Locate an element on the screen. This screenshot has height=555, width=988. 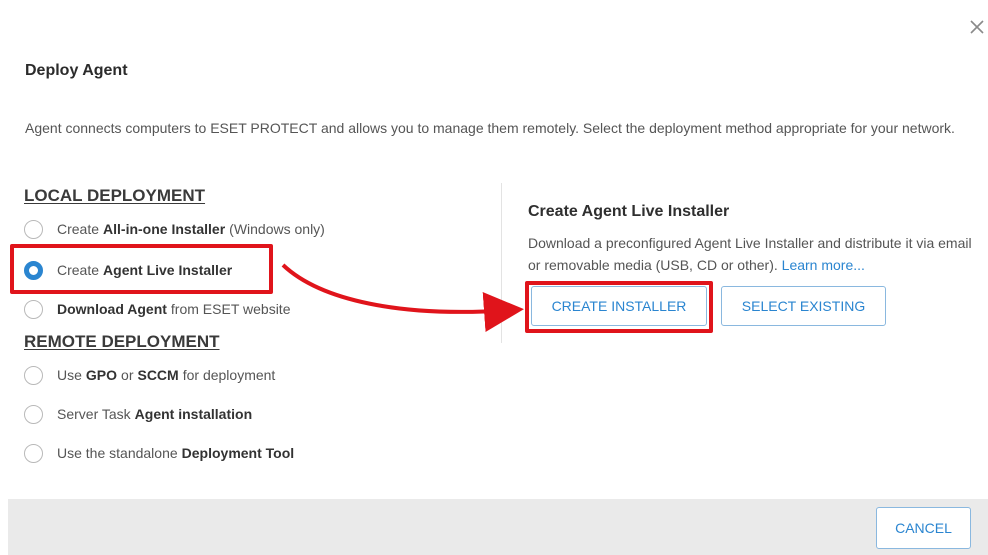
option-bold: All-in-one Installer is located at coordinates (164, 229).